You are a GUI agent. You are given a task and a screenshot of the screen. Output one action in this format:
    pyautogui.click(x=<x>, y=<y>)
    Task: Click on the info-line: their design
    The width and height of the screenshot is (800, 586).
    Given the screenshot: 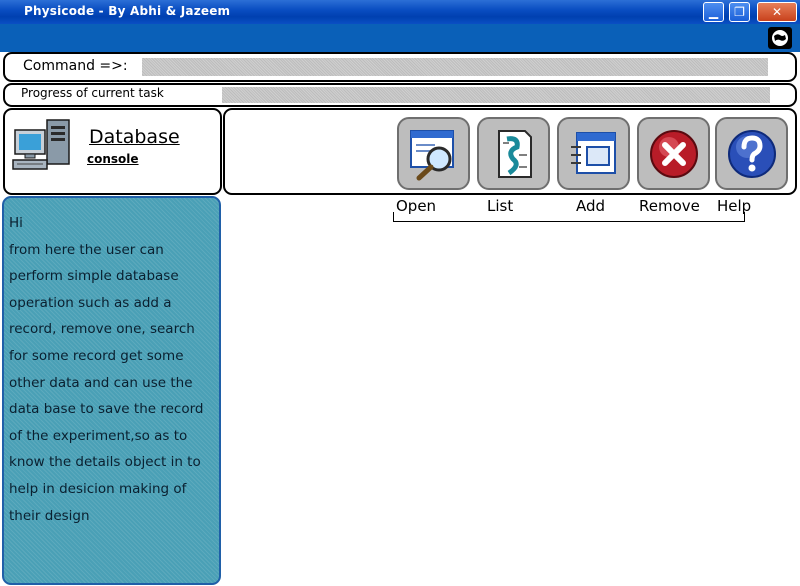 What is the action you would take?
    pyautogui.click(x=49, y=515)
    